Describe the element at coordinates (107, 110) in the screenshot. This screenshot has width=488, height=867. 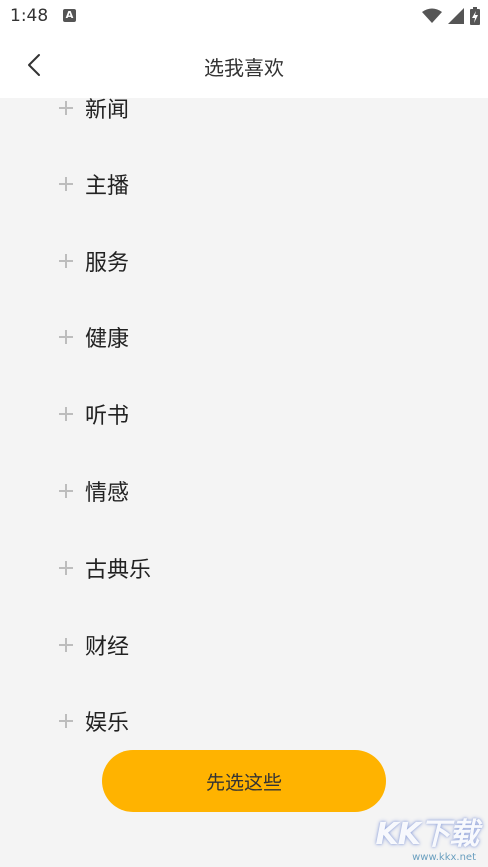
I see `item-label: 新闻` at that location.